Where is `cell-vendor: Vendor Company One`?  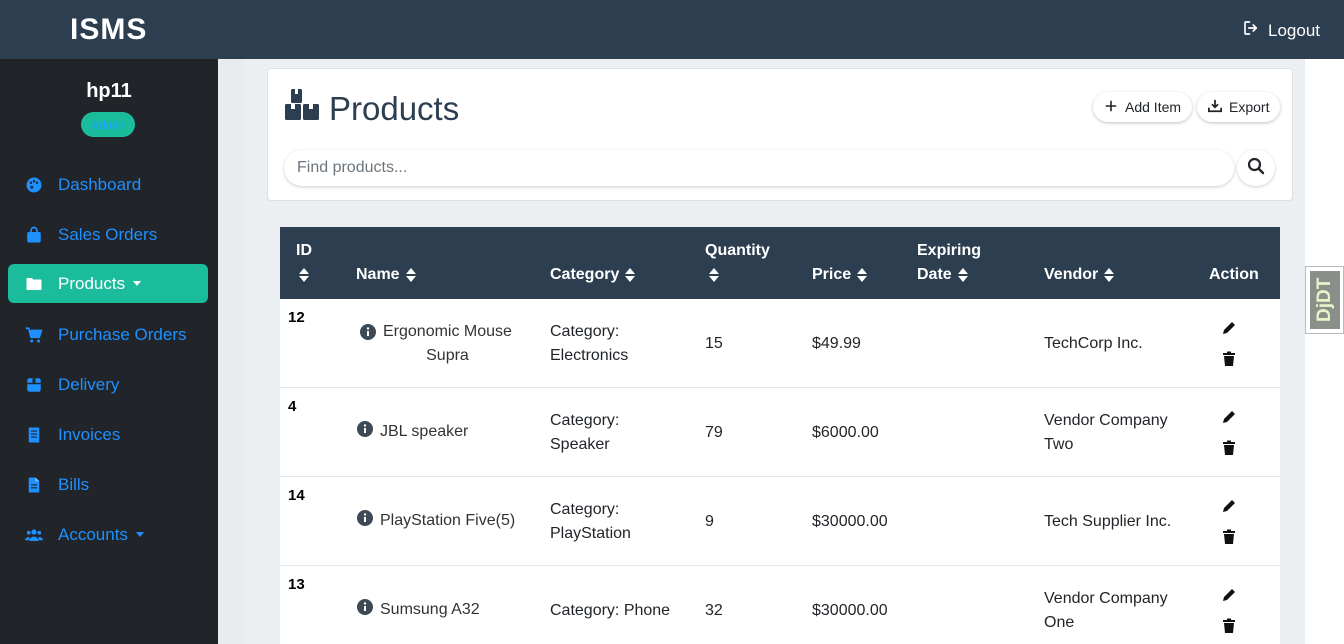
cell-vendor: Vendor Company One is located at coordinates (1106, 610).